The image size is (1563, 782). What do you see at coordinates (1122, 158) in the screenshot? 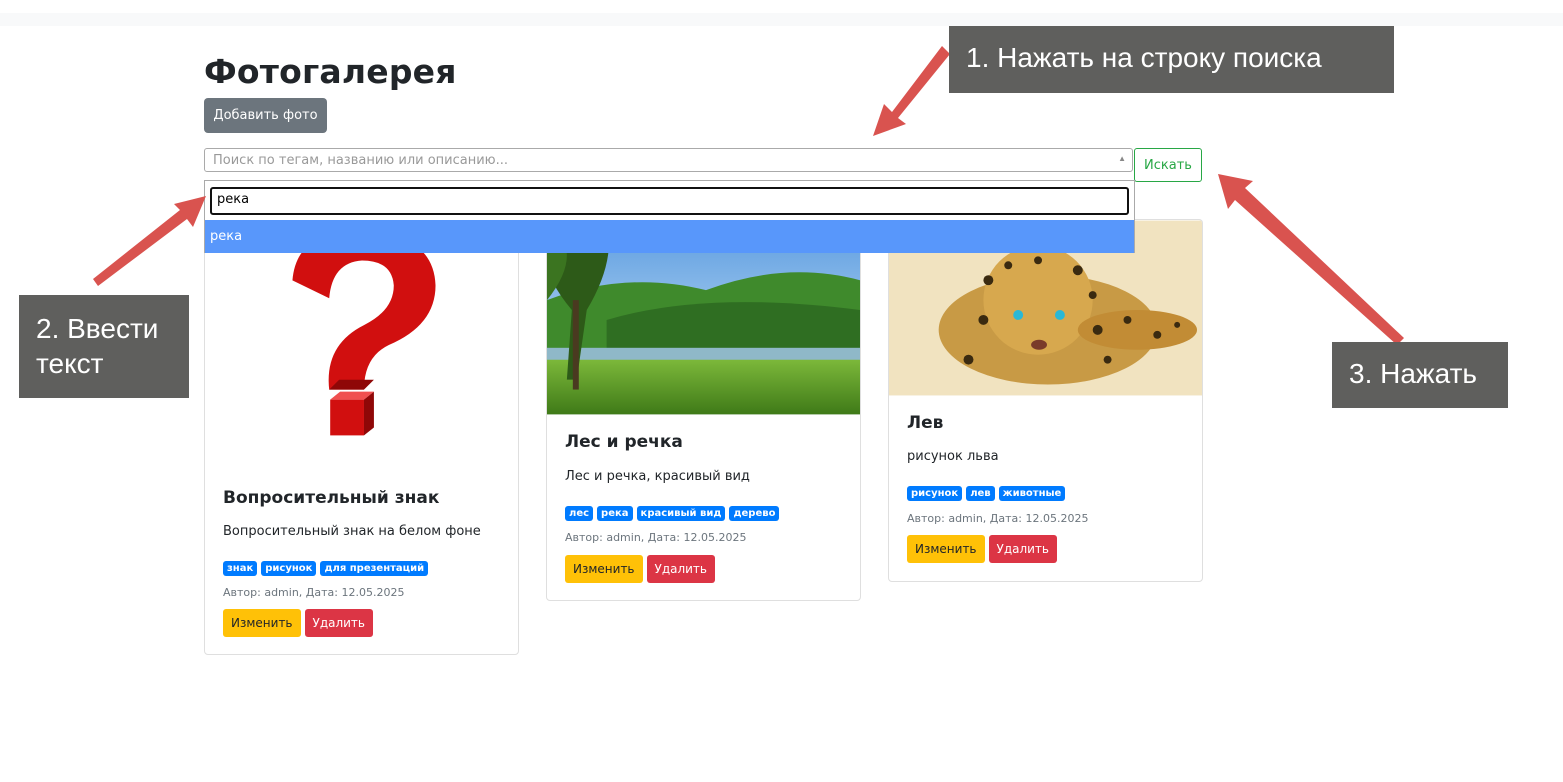
I see `caret-up-icon: ▲` at bounding box center [1122, 158].